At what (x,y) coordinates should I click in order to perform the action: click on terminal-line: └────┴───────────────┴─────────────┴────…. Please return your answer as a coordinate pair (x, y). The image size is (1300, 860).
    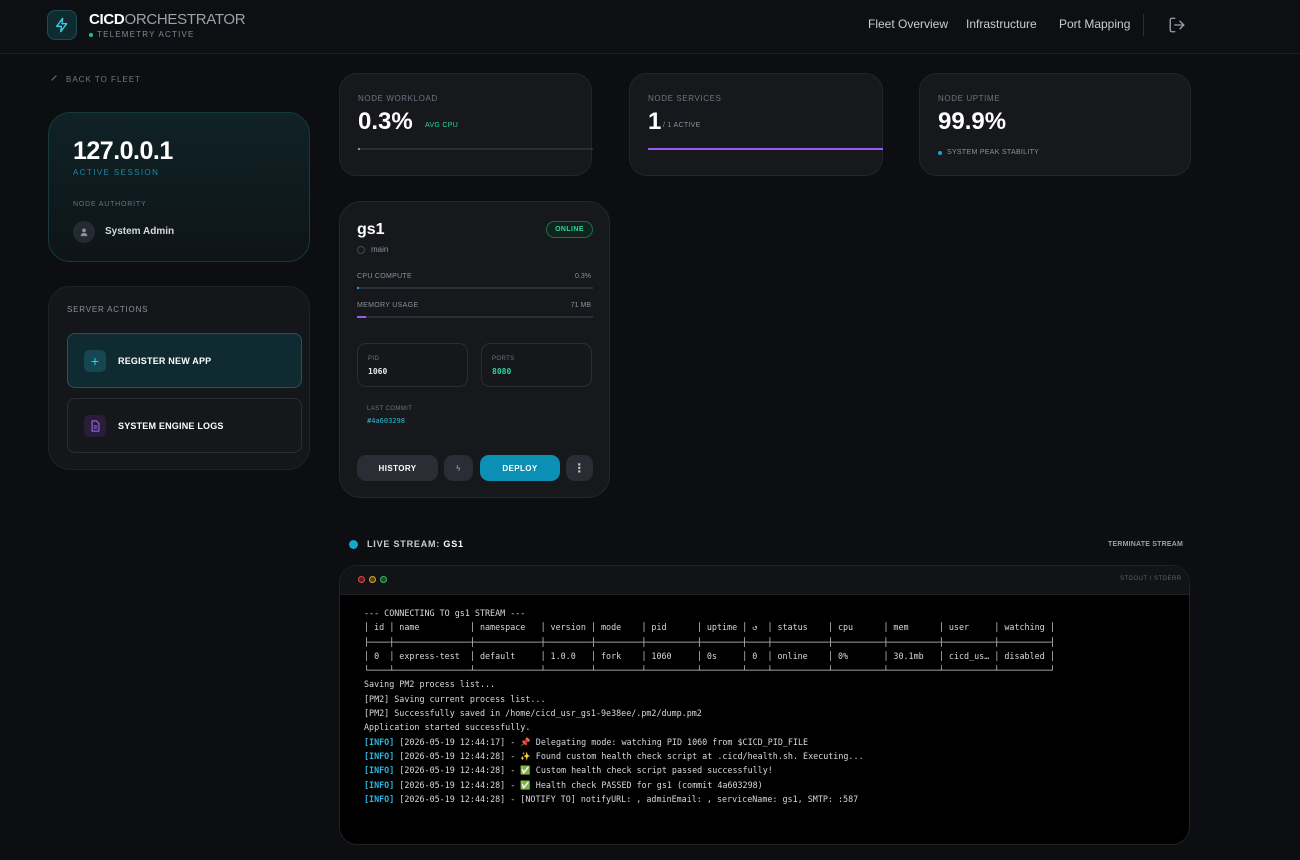
    Looking at the image, I should click on (709, 670).